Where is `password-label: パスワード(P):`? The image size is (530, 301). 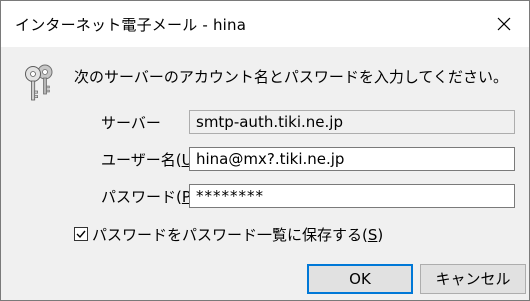 password-label: パスワード(P): is located at coordinates (151, 197).